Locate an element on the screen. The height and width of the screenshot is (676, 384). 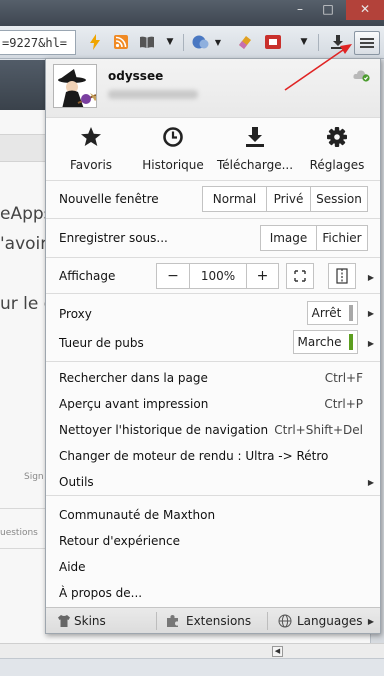
new-window-session-button: Session is located at coordinates (338, 199).